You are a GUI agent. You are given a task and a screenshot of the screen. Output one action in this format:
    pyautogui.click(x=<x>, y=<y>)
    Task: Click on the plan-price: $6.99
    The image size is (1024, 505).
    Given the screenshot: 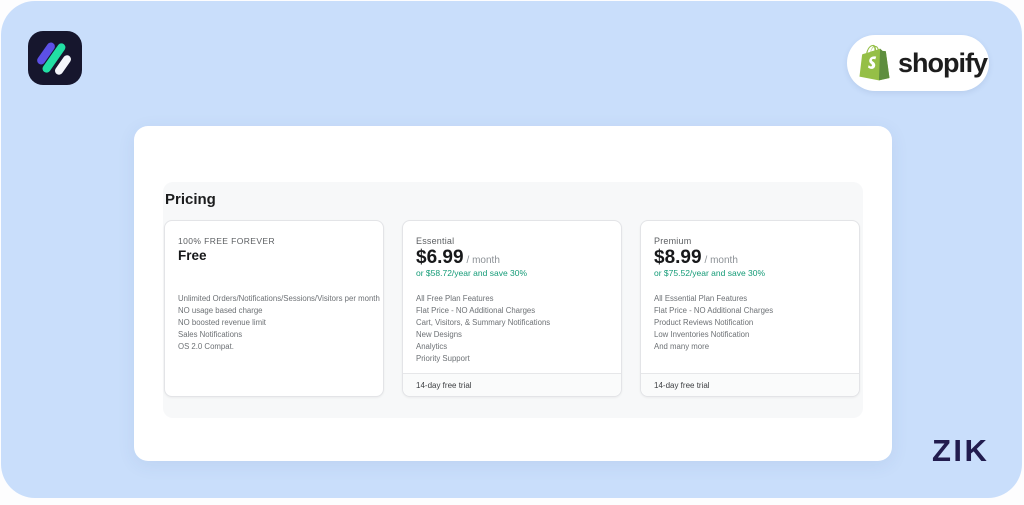 What is the action you would take?
    pyautogui.click(x=440, y=257)
    